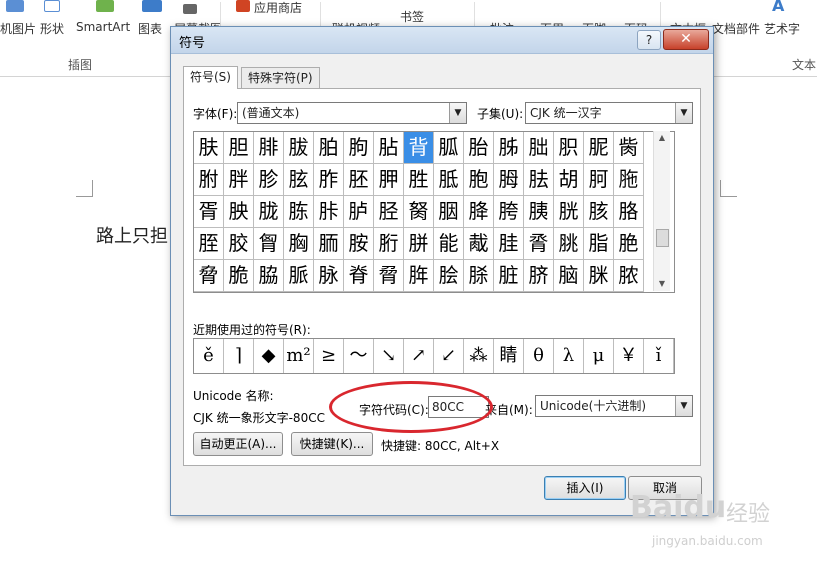  I want to click on symbol-cell: 胯, so click(509, 212).